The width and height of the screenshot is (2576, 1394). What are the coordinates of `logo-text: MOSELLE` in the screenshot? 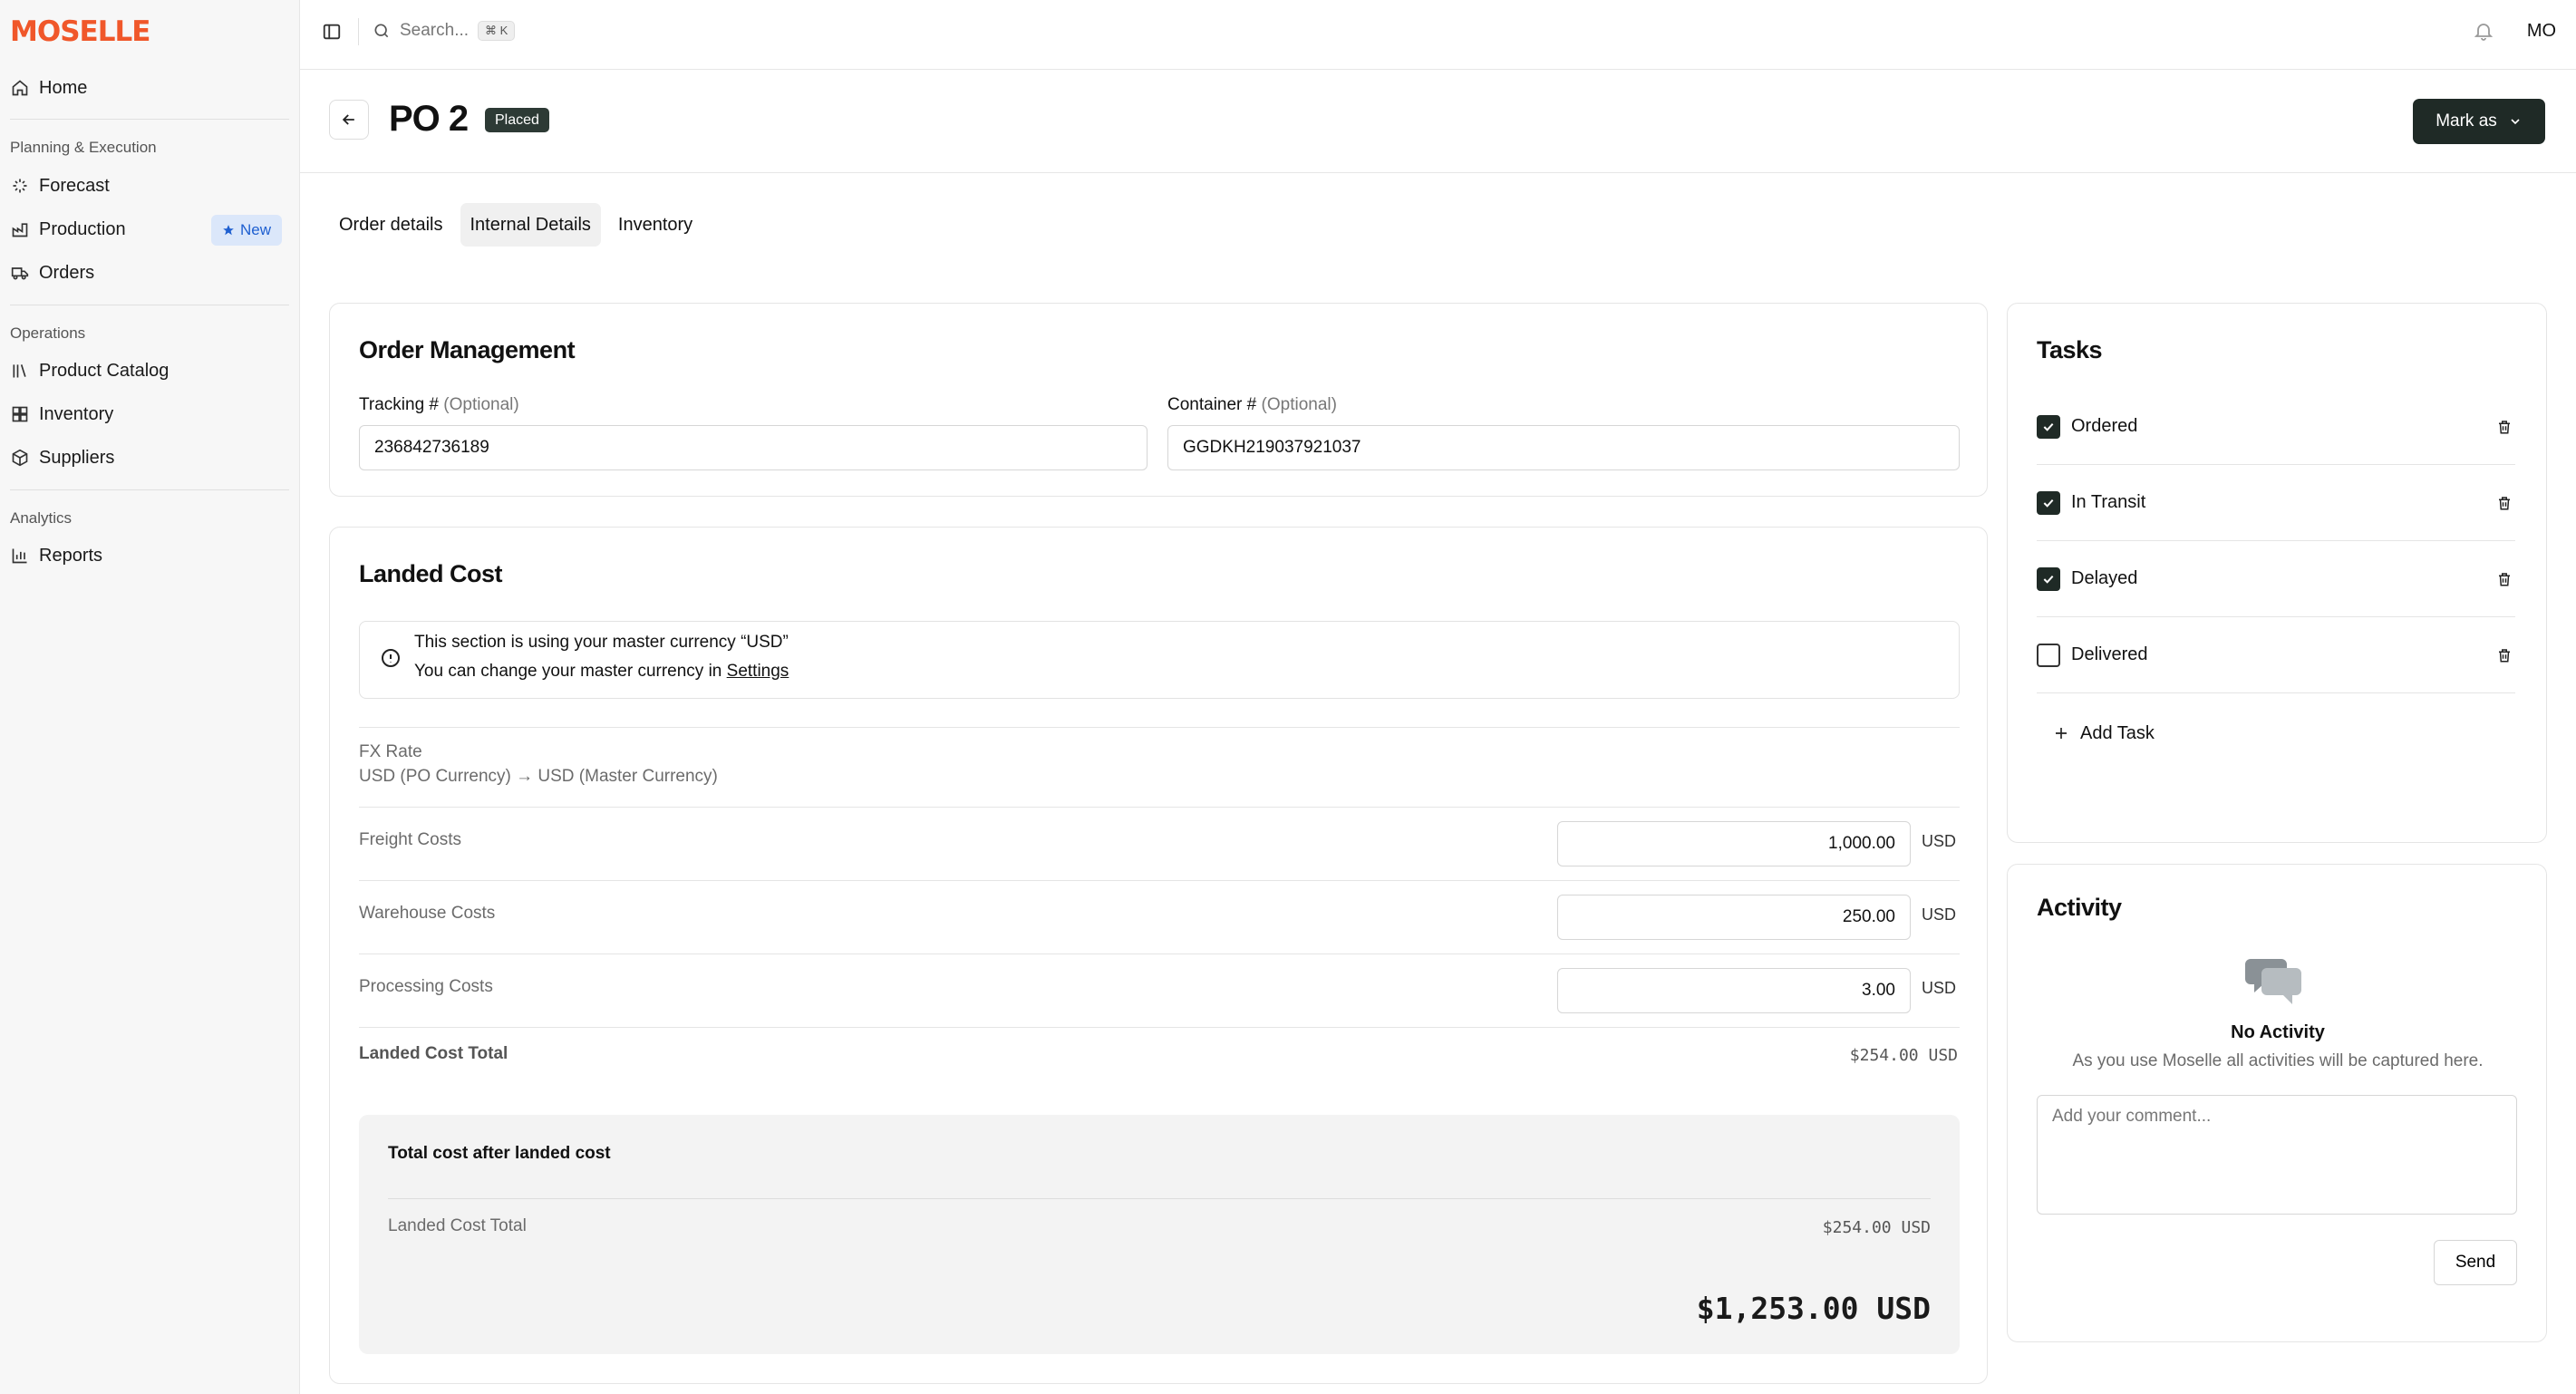 It's located at (80, 31).